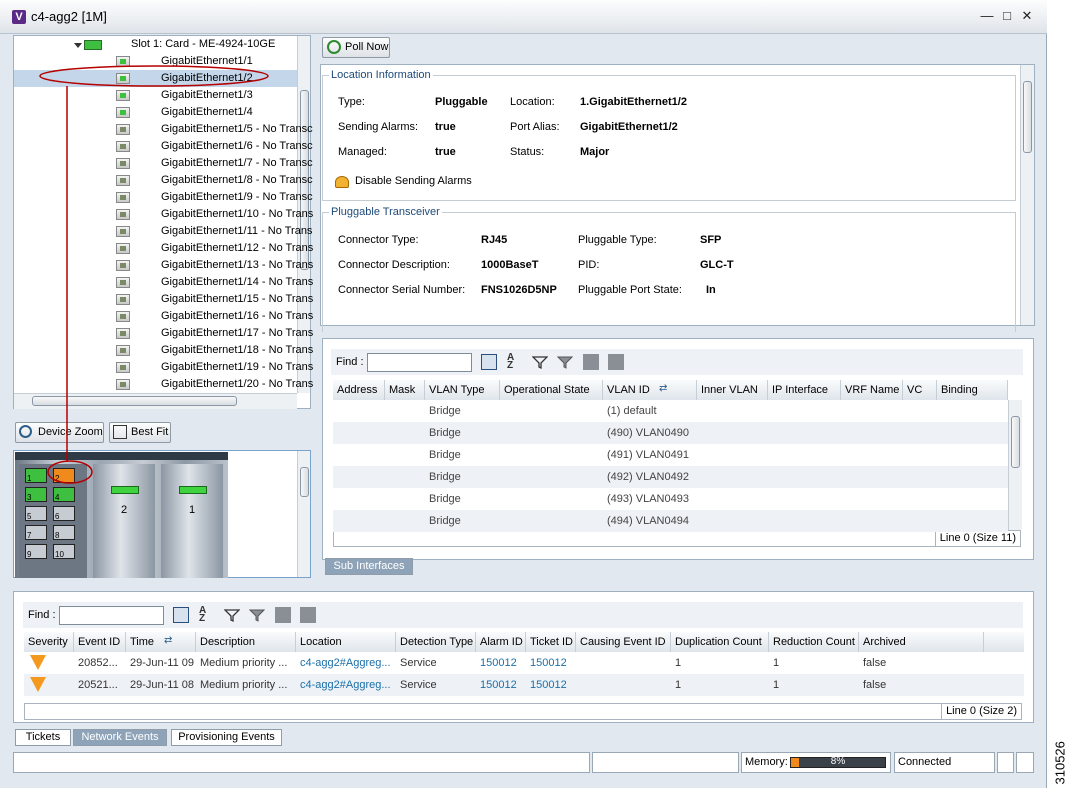 This screenshot has height=788, width=1069. Describe the element at coordinates (36, 532) in the screenshot. I see `device-port: 7` at that location.